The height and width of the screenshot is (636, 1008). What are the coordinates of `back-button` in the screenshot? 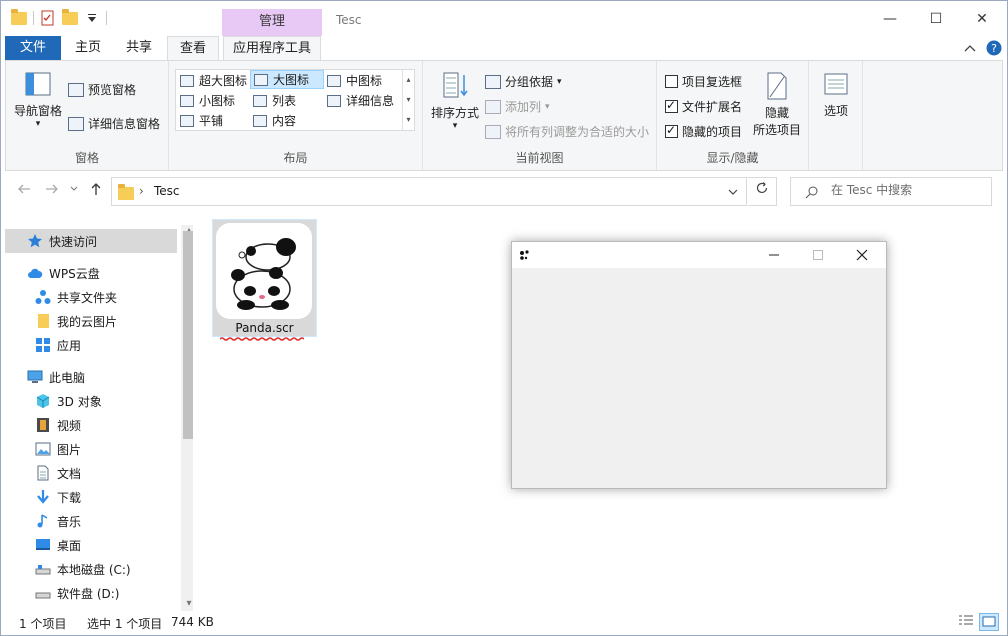 It's located at (24, 192).